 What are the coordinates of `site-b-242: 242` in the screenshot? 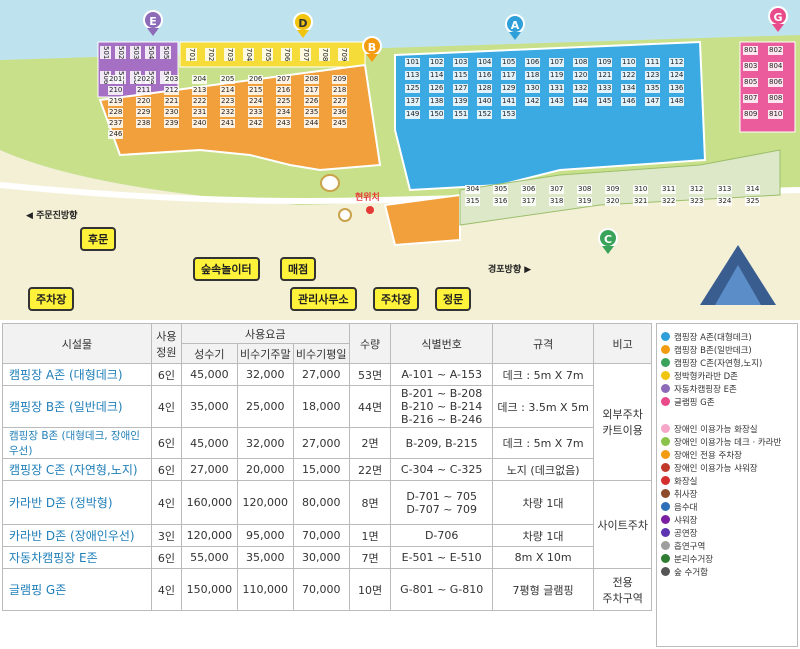 It's located at (256, 123).